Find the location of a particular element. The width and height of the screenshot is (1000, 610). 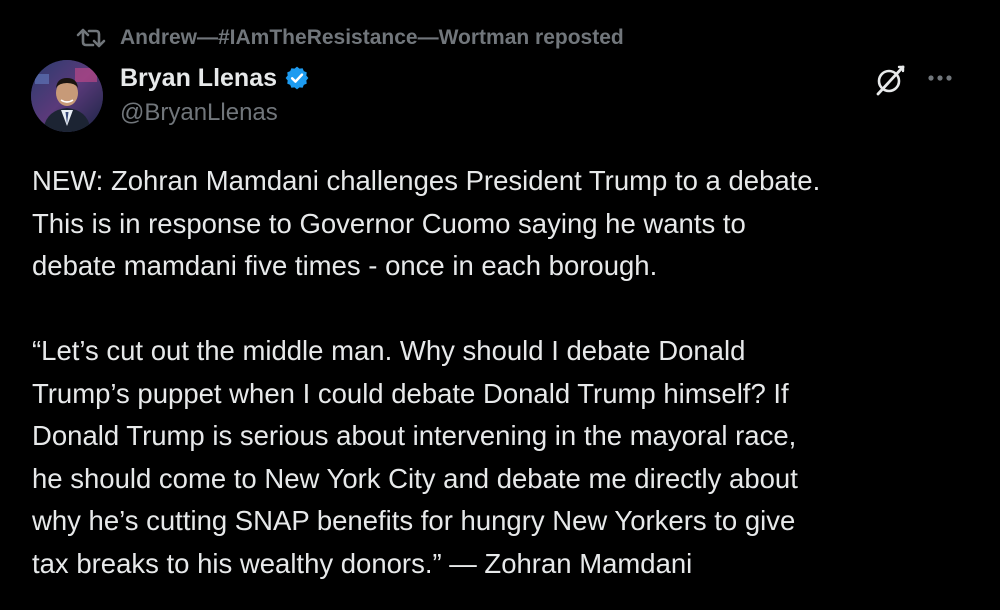

avatar is located at coordinates (67, 96).